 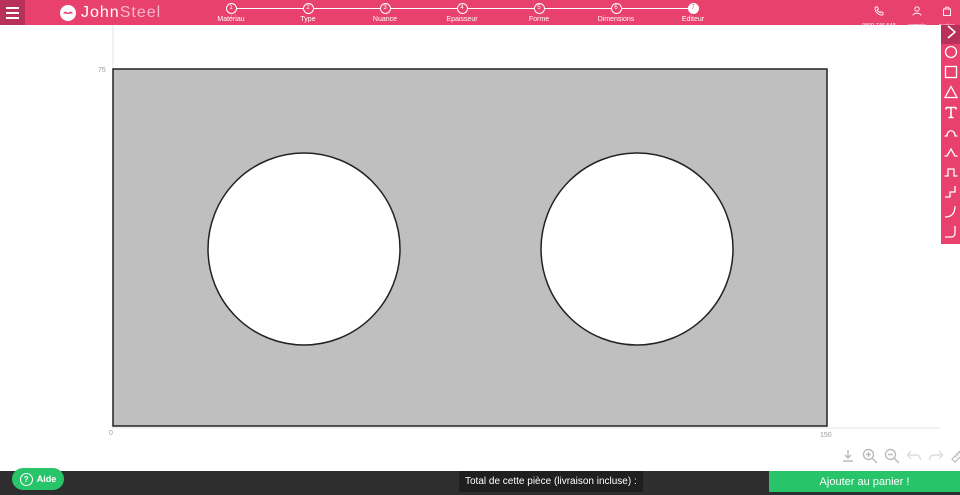 I want to click on right-circle-hole, so click(x=637, y=249).